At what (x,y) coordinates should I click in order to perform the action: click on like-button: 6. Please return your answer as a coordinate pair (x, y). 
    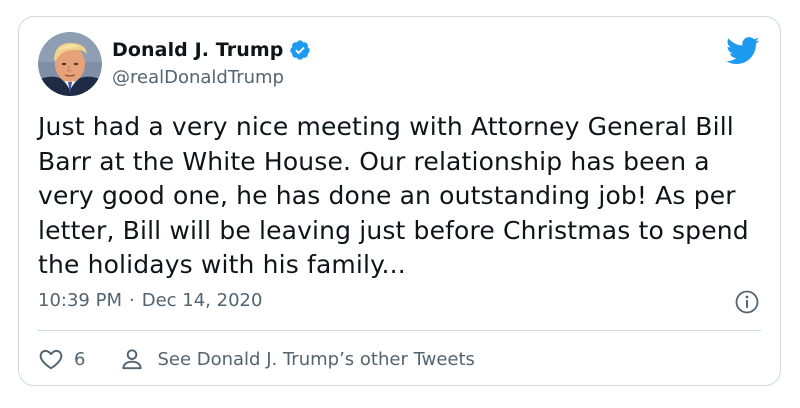
    Looking at the image, I should click on (61, 359).